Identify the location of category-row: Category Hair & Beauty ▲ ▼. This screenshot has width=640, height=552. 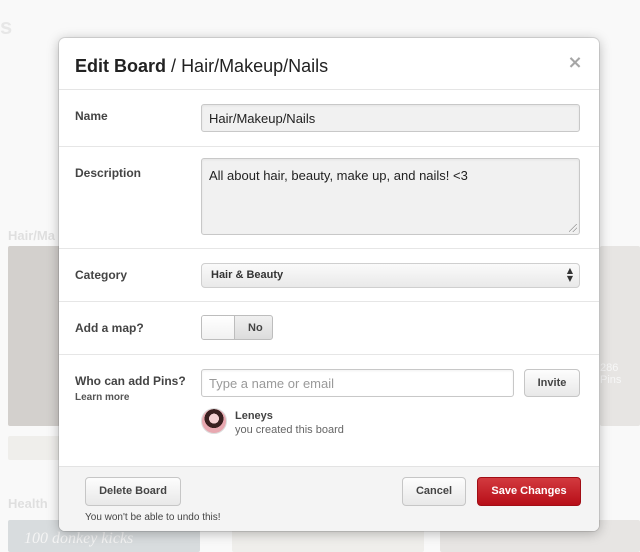
(329, 275).